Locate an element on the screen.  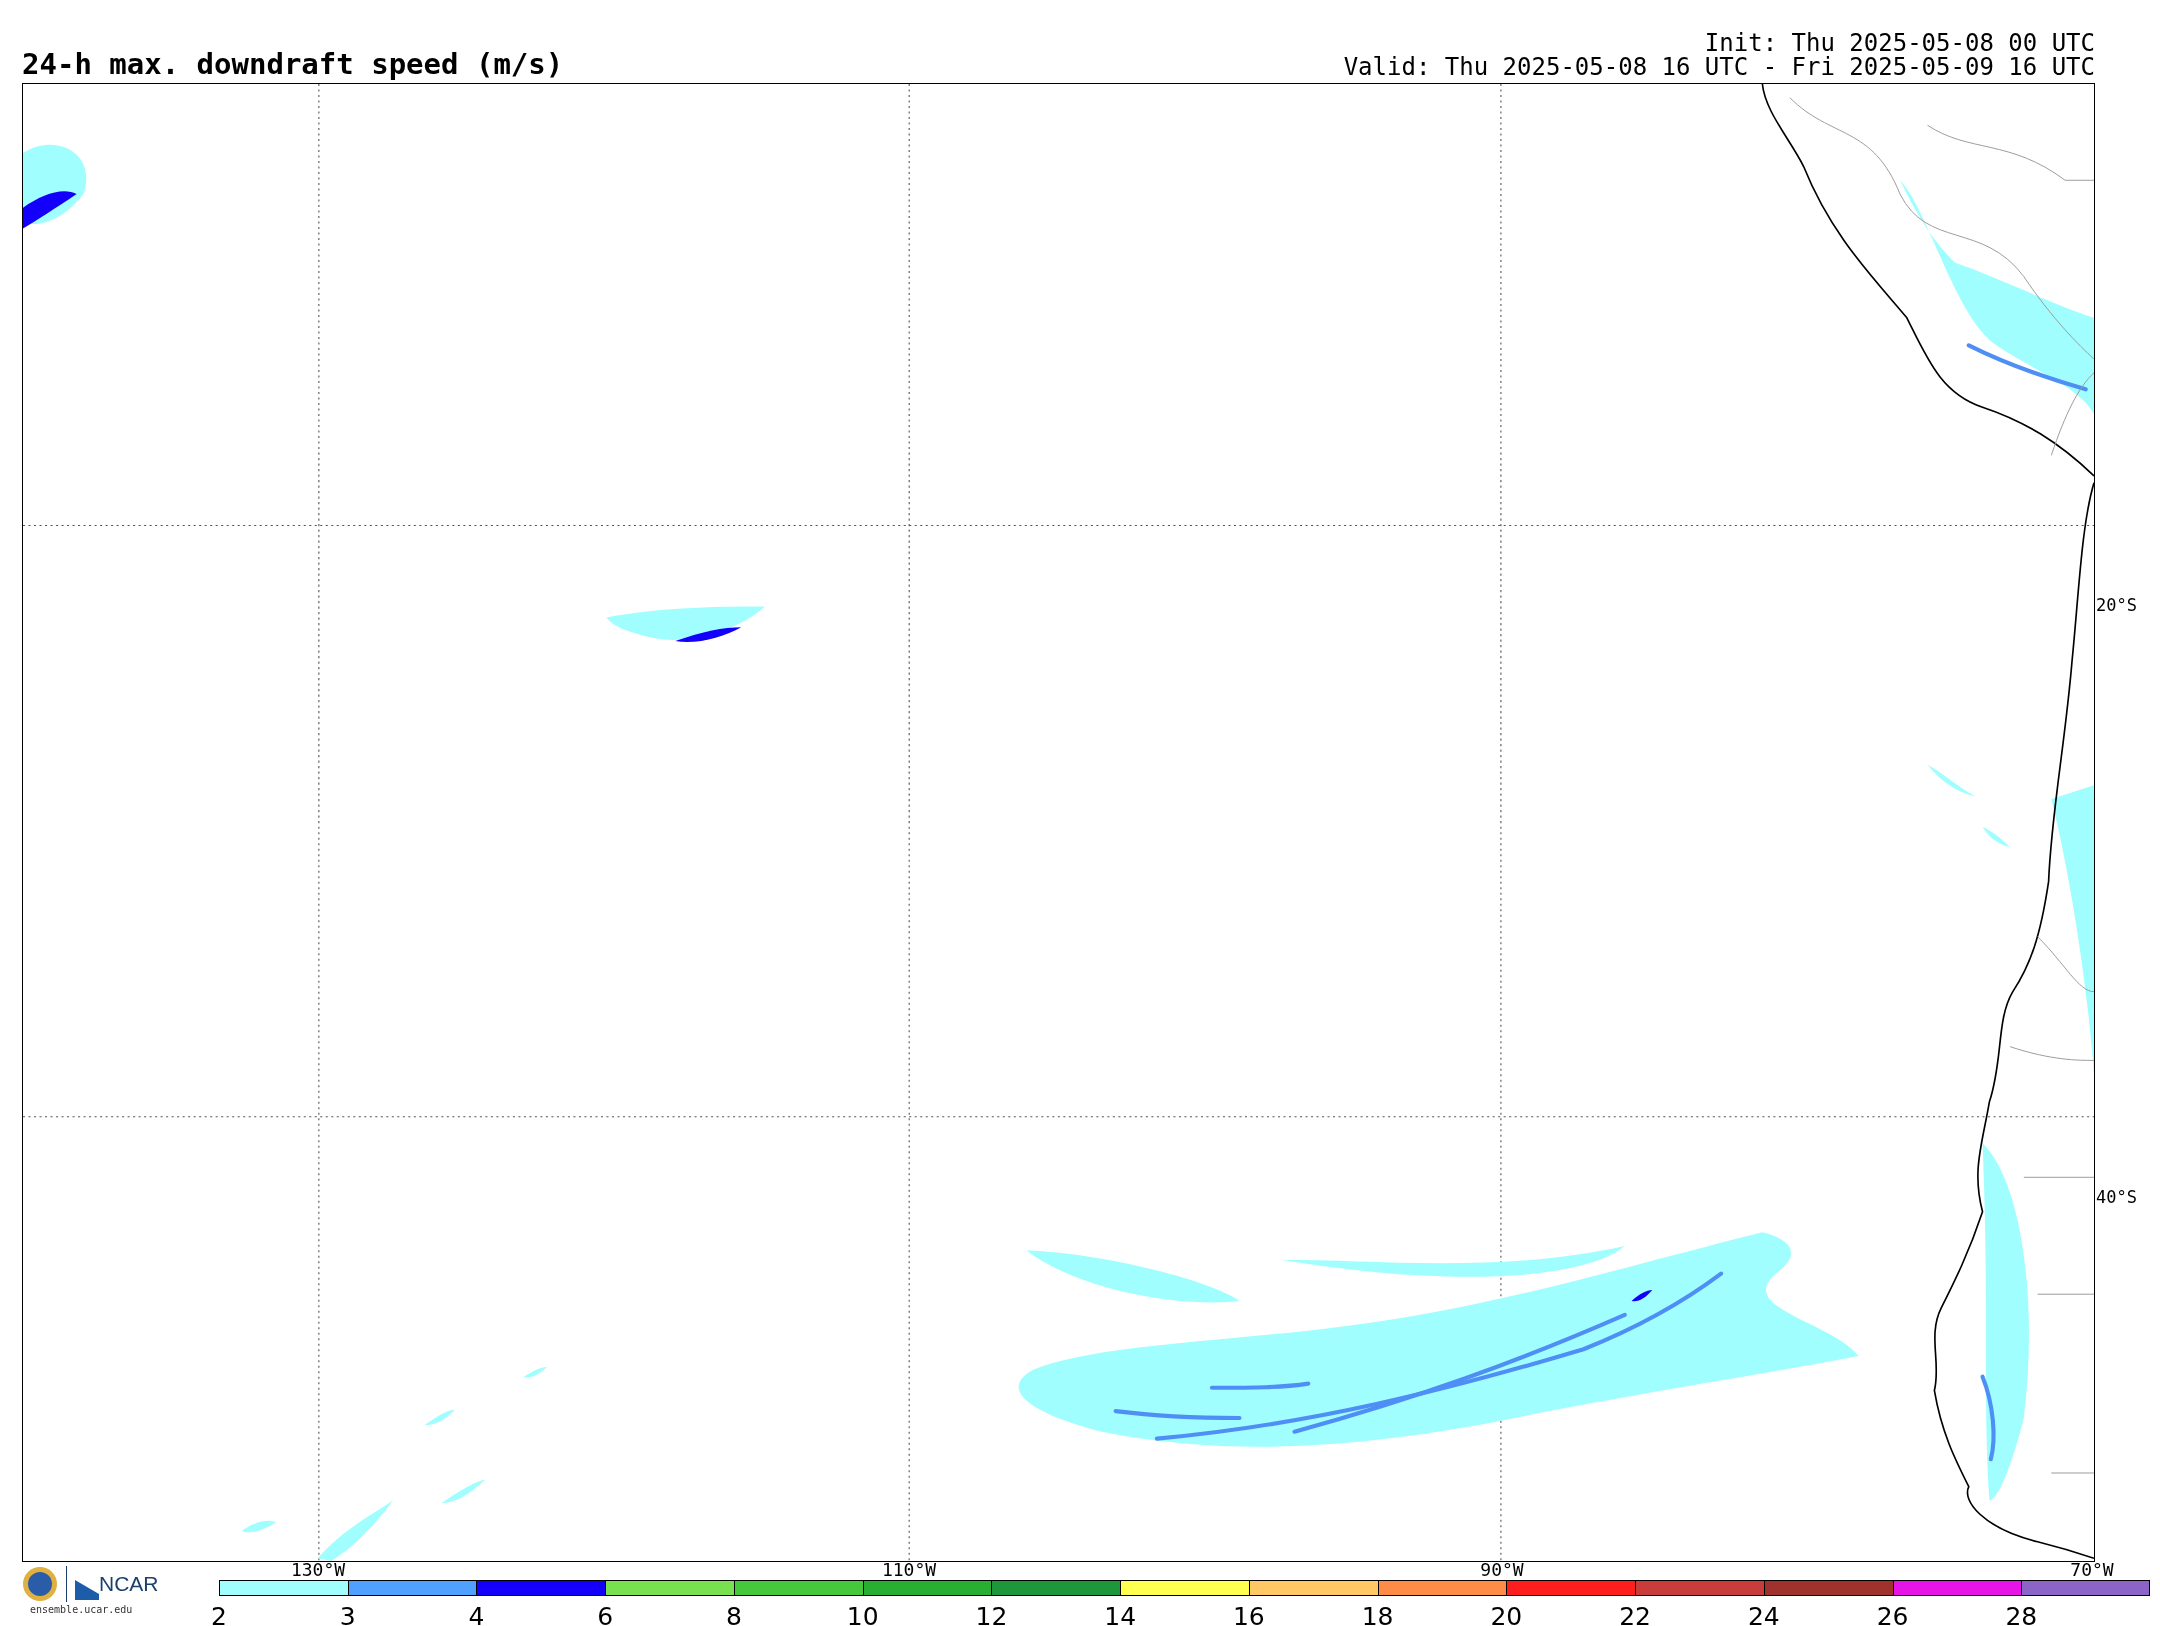
colorbar-label: 14 is located at coordinates (1120, 1613).